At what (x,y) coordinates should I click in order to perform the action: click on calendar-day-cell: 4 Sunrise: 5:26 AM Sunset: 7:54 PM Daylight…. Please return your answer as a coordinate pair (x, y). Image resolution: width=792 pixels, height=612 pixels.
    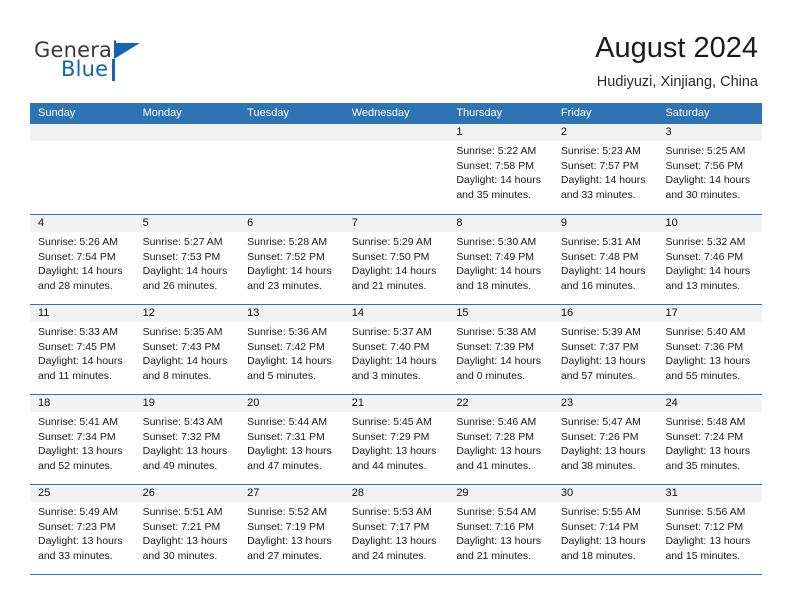
    Looking at the image, I should click on (82, 259).